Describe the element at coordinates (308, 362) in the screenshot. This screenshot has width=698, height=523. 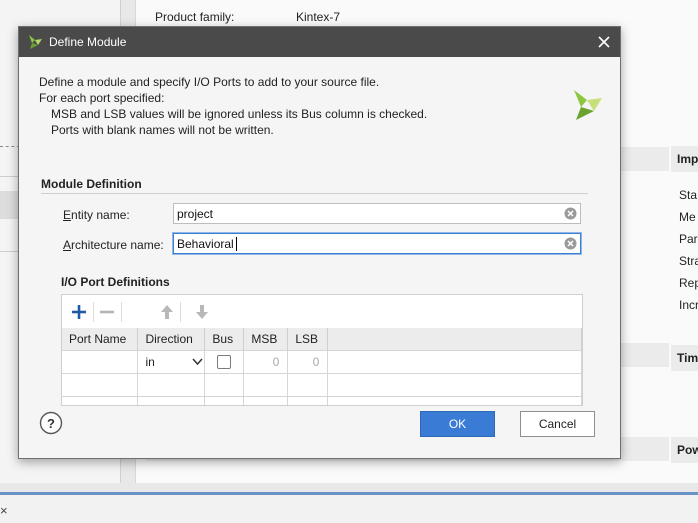
I see `lsb-cell: 0` at that location.